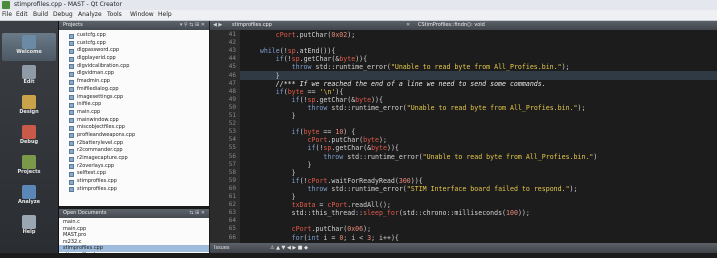 Image resolution: width=717 pixels, height=258 pixels. I want to click on open-document-item: stimprofiles.h, so click(134, 255).